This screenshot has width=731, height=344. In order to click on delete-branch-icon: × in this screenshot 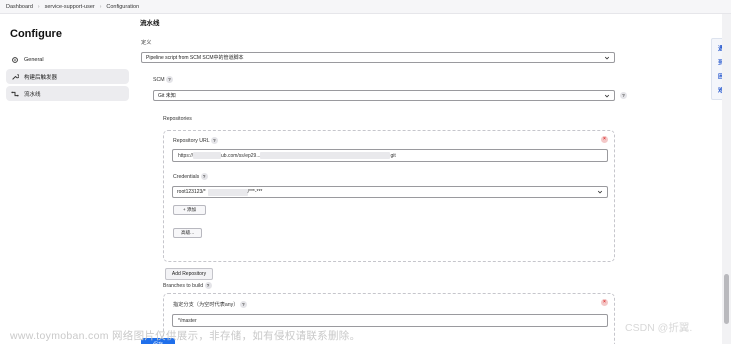, I will do `click(604, 302)`.